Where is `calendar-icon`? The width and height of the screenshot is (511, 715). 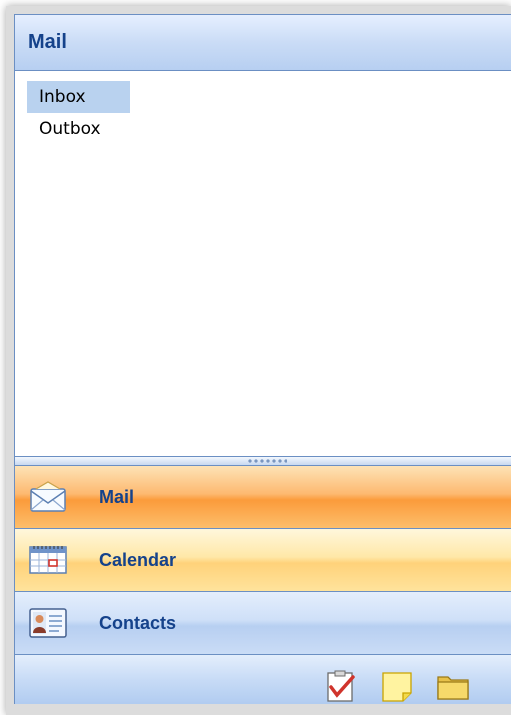 calendar-icon is located at coordinates (48, 560).